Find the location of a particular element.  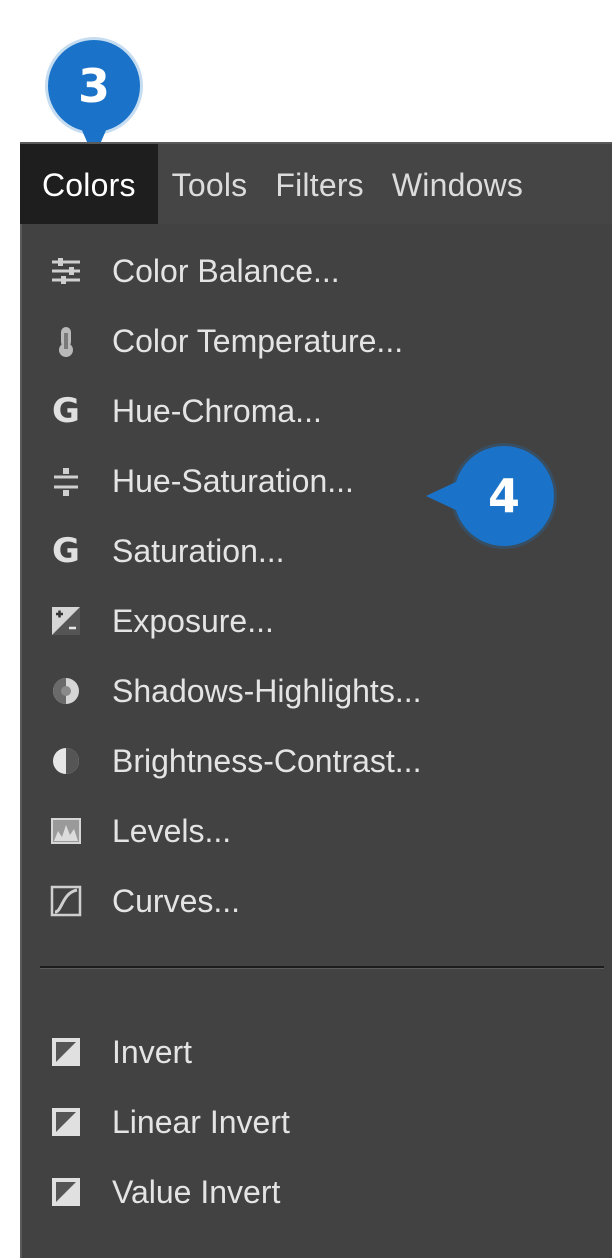

brightness-contrast-icon is located at coordinates (66, 761).